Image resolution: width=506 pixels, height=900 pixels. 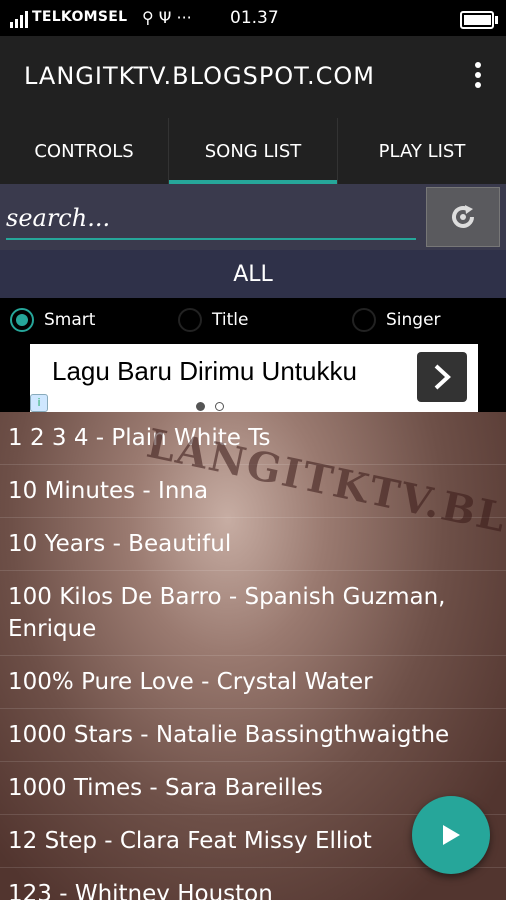 I want to click on app-title: LANGITKTV.BLOGSPOT.COM, so click(x=199, y=76).